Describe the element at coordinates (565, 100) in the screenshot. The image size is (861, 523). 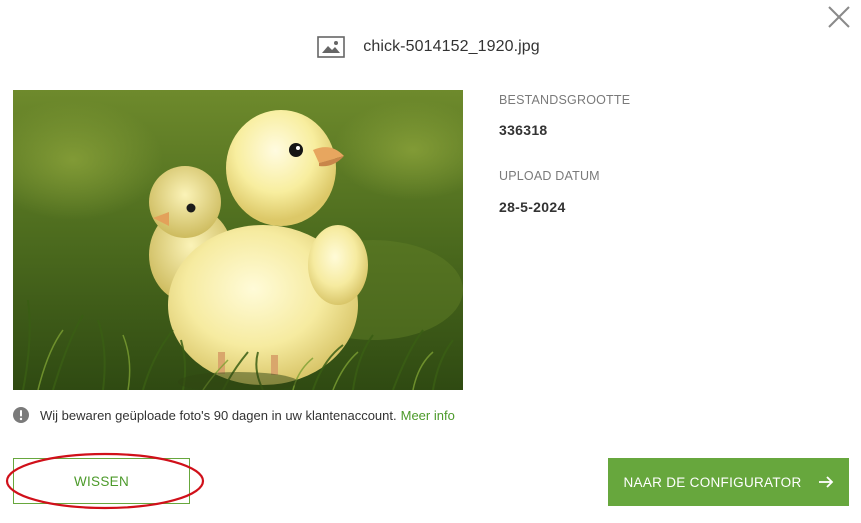
I see `file-size-label: BESTANDSGROOTTE` at that location.